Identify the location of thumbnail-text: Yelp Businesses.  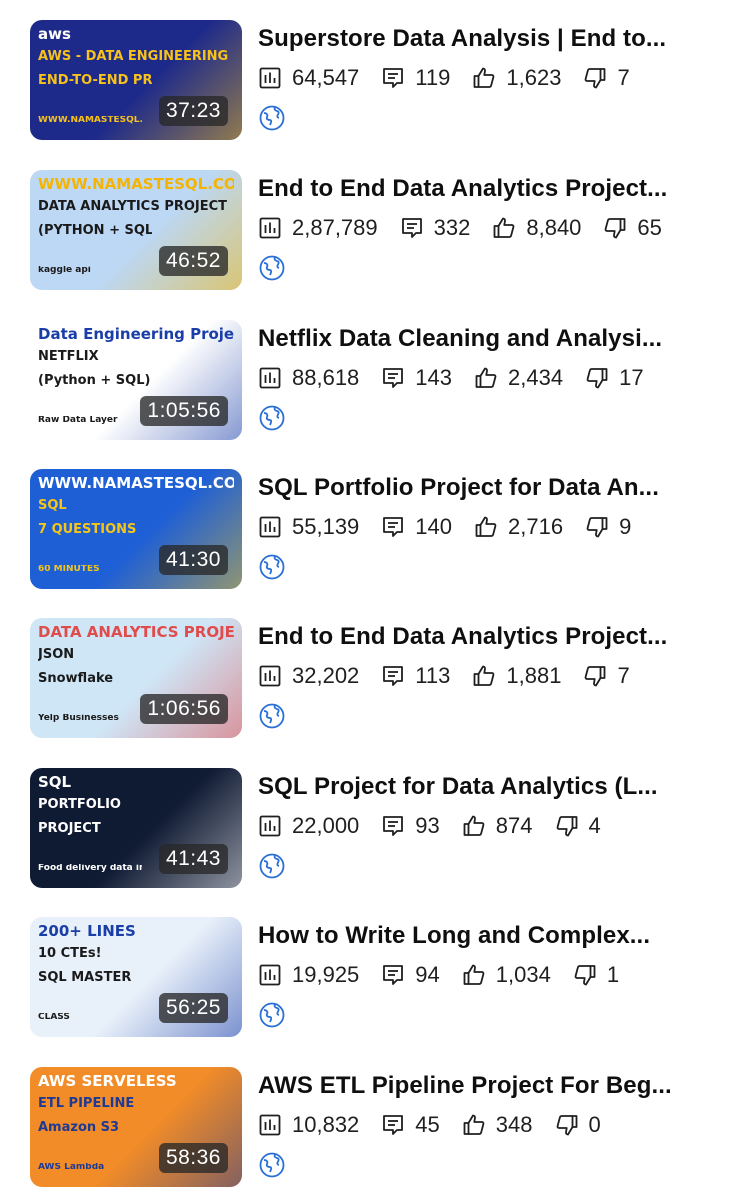
(78, 718).